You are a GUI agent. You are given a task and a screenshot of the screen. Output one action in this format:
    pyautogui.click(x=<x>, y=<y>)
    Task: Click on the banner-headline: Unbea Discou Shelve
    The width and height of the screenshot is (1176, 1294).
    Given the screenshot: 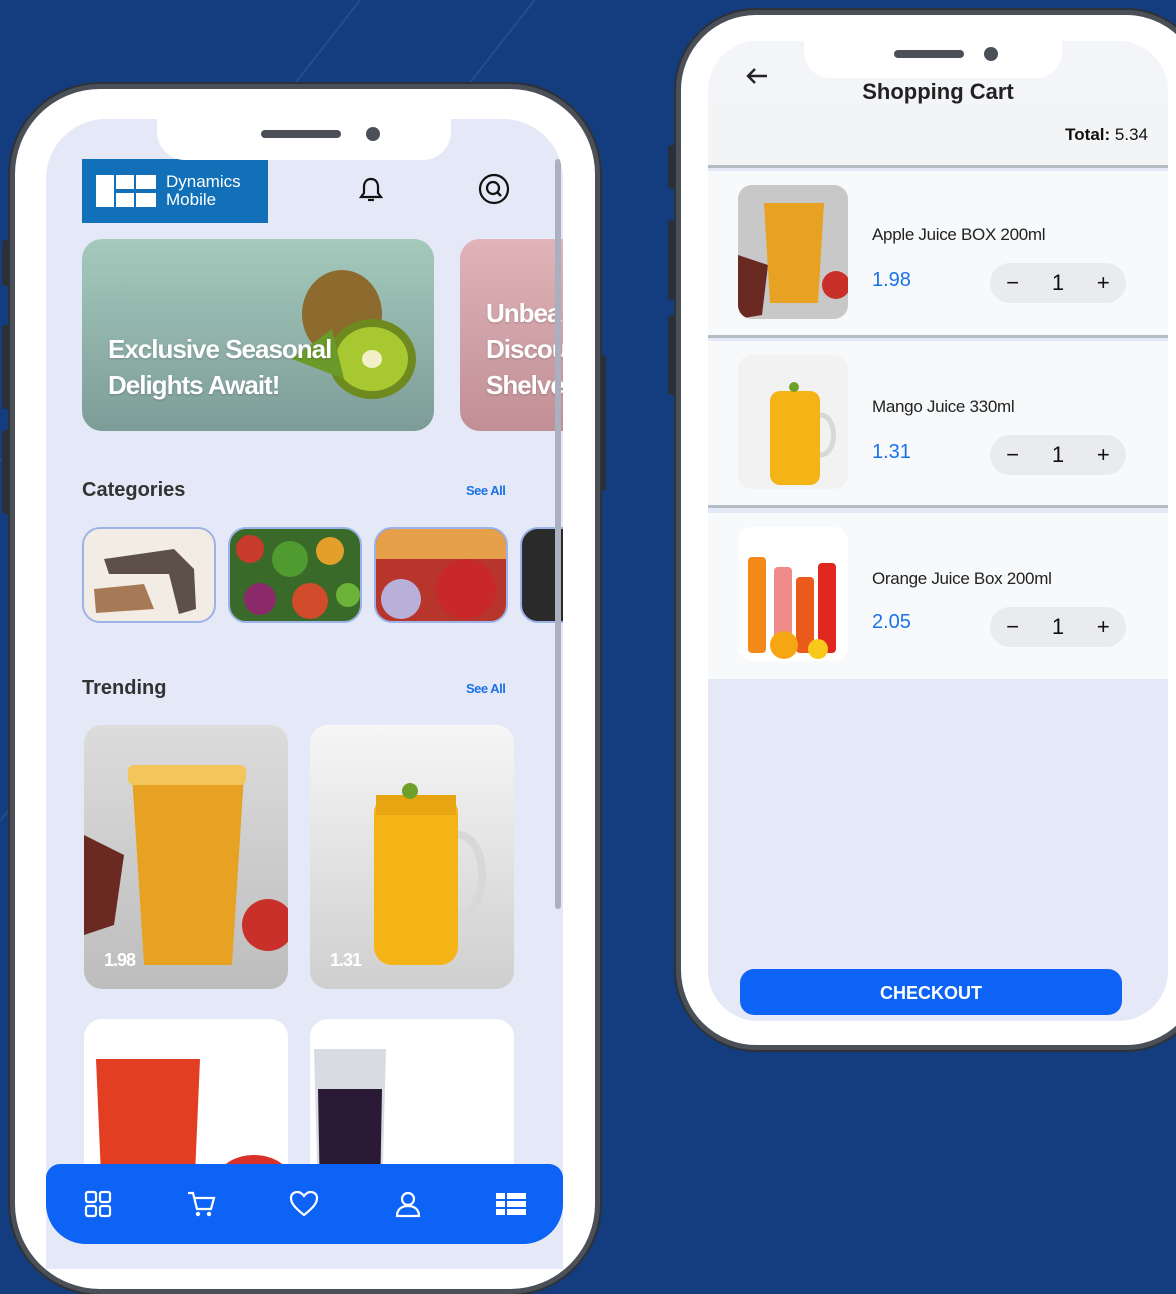 What is the action you would take?
    pyautogui.click(x=524, y=349)
    